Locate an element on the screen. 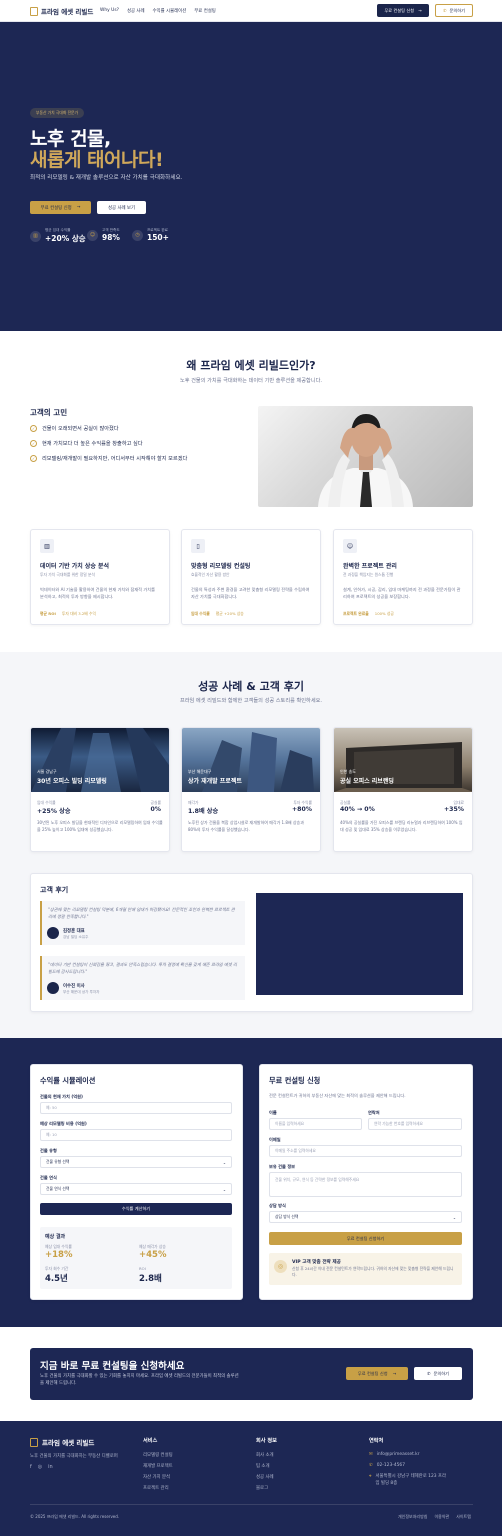 Image resolution: width=502 pixels, height=1536 pixels. instagram-icon: ◎ is located at coordinates (40, 1467).